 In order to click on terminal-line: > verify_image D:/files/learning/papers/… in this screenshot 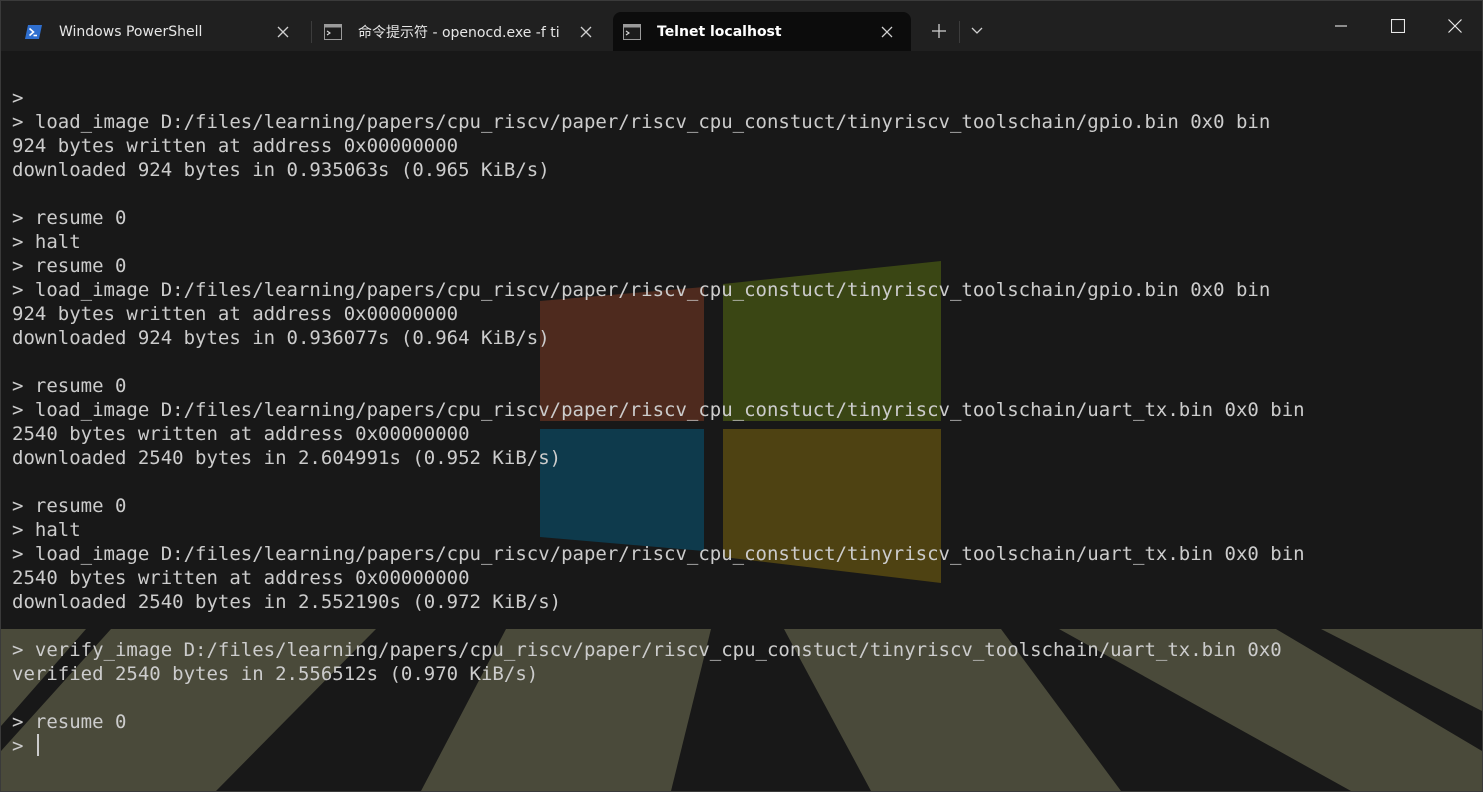, I will do `click(647, 650)`.